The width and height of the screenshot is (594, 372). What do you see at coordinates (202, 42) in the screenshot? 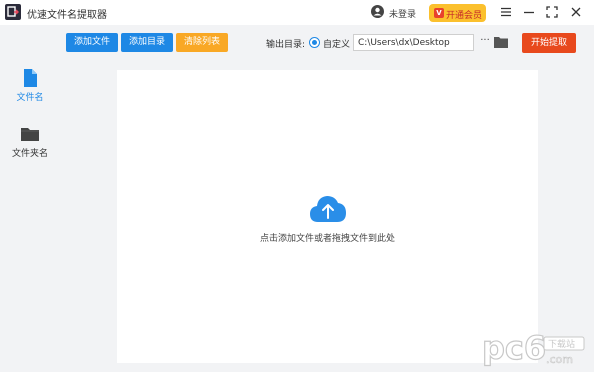
I see `clear-list-button: 清除列表` at bounding box center [202, 42].